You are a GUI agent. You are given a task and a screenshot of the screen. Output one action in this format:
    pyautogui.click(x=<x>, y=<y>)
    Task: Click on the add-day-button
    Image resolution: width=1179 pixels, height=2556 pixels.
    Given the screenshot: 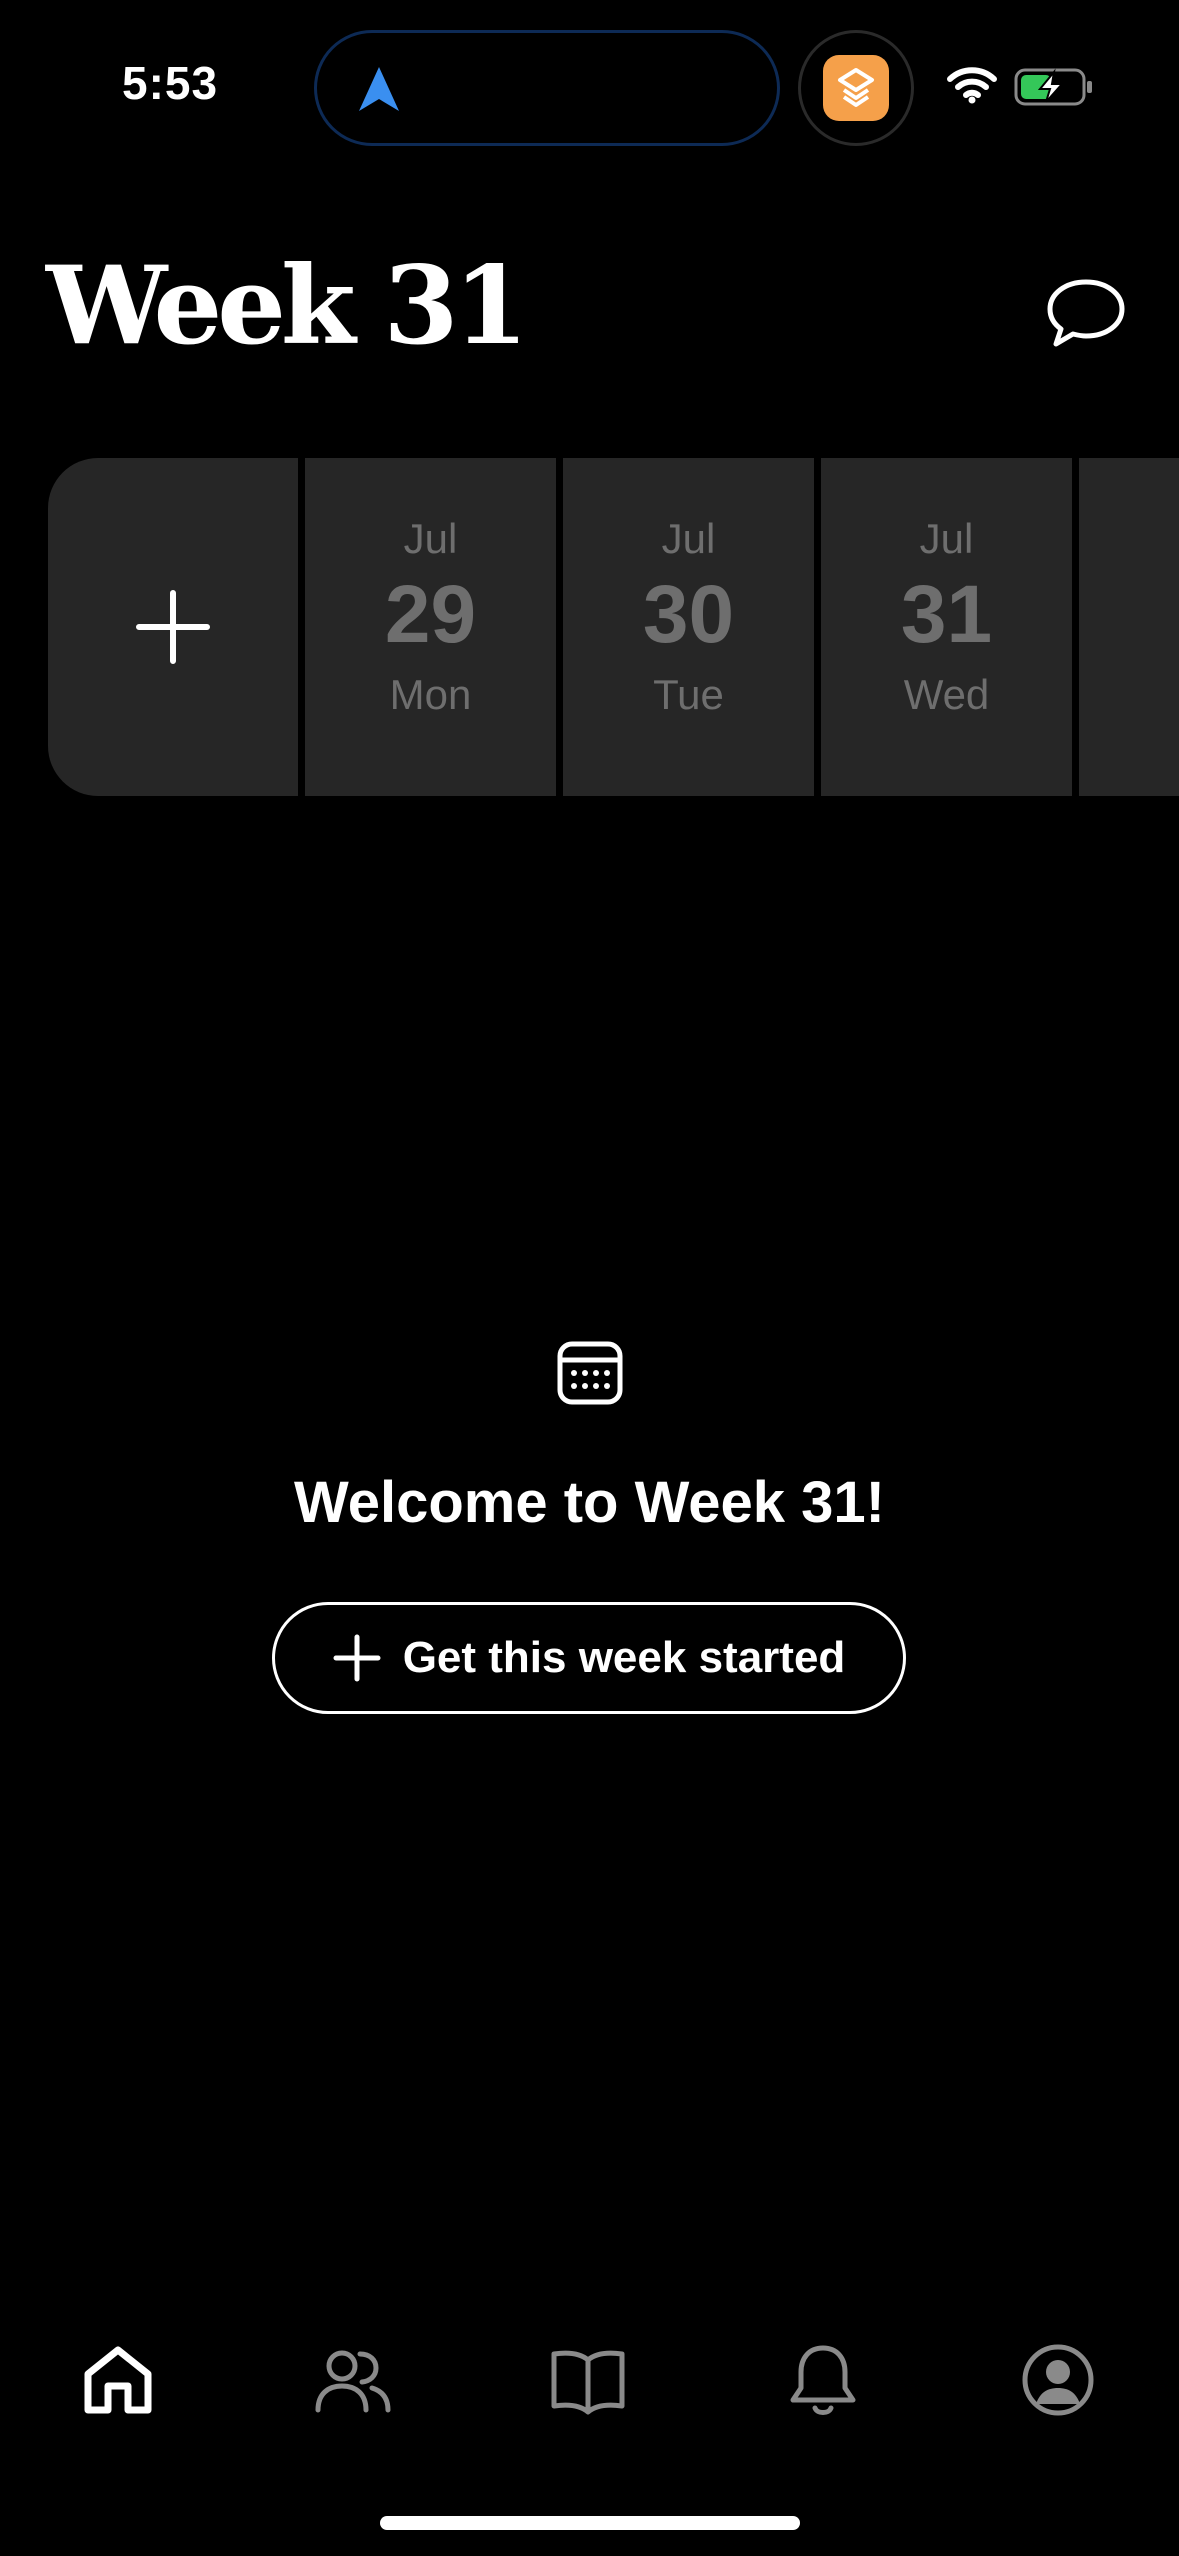 What is the action you would take?
    pyautogui.click(x=173, y=627)
    